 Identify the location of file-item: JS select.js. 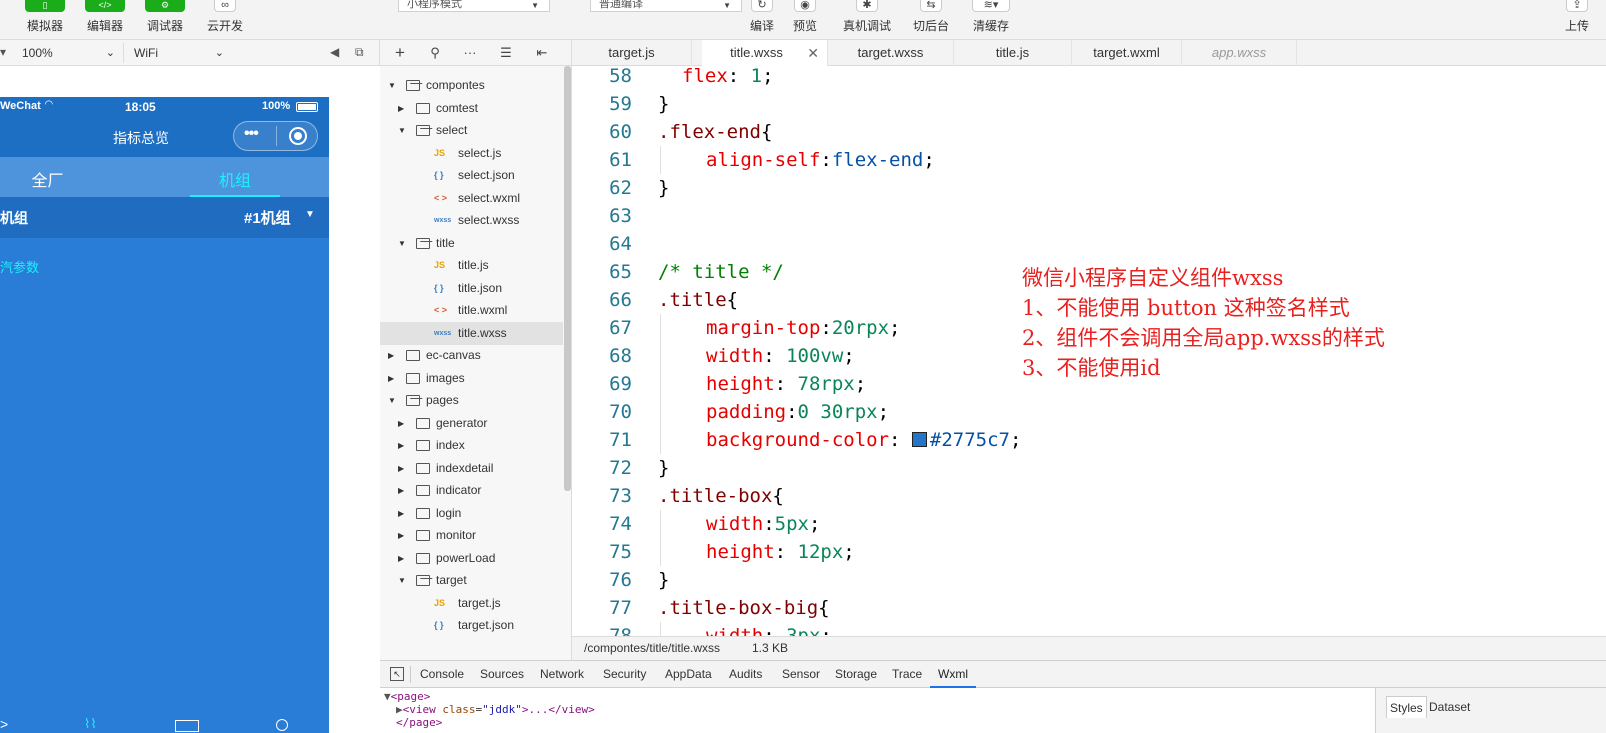
(471, 153).